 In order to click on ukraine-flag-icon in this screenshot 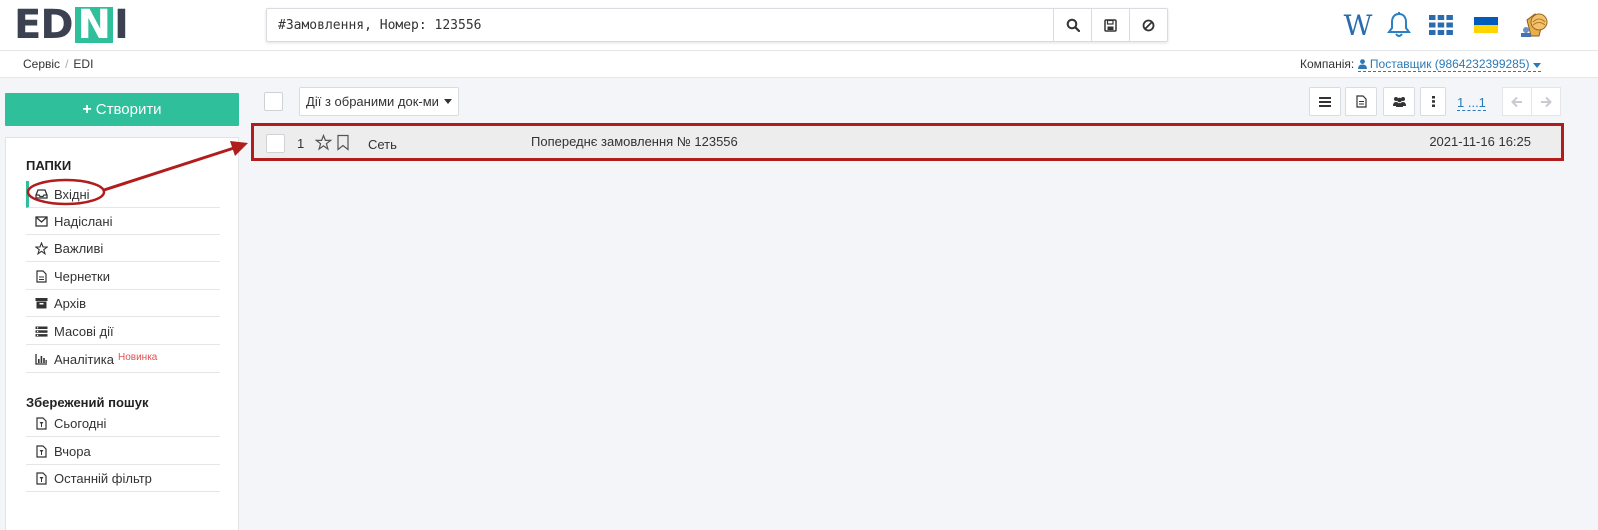, I will do `click(1486, 25)`.